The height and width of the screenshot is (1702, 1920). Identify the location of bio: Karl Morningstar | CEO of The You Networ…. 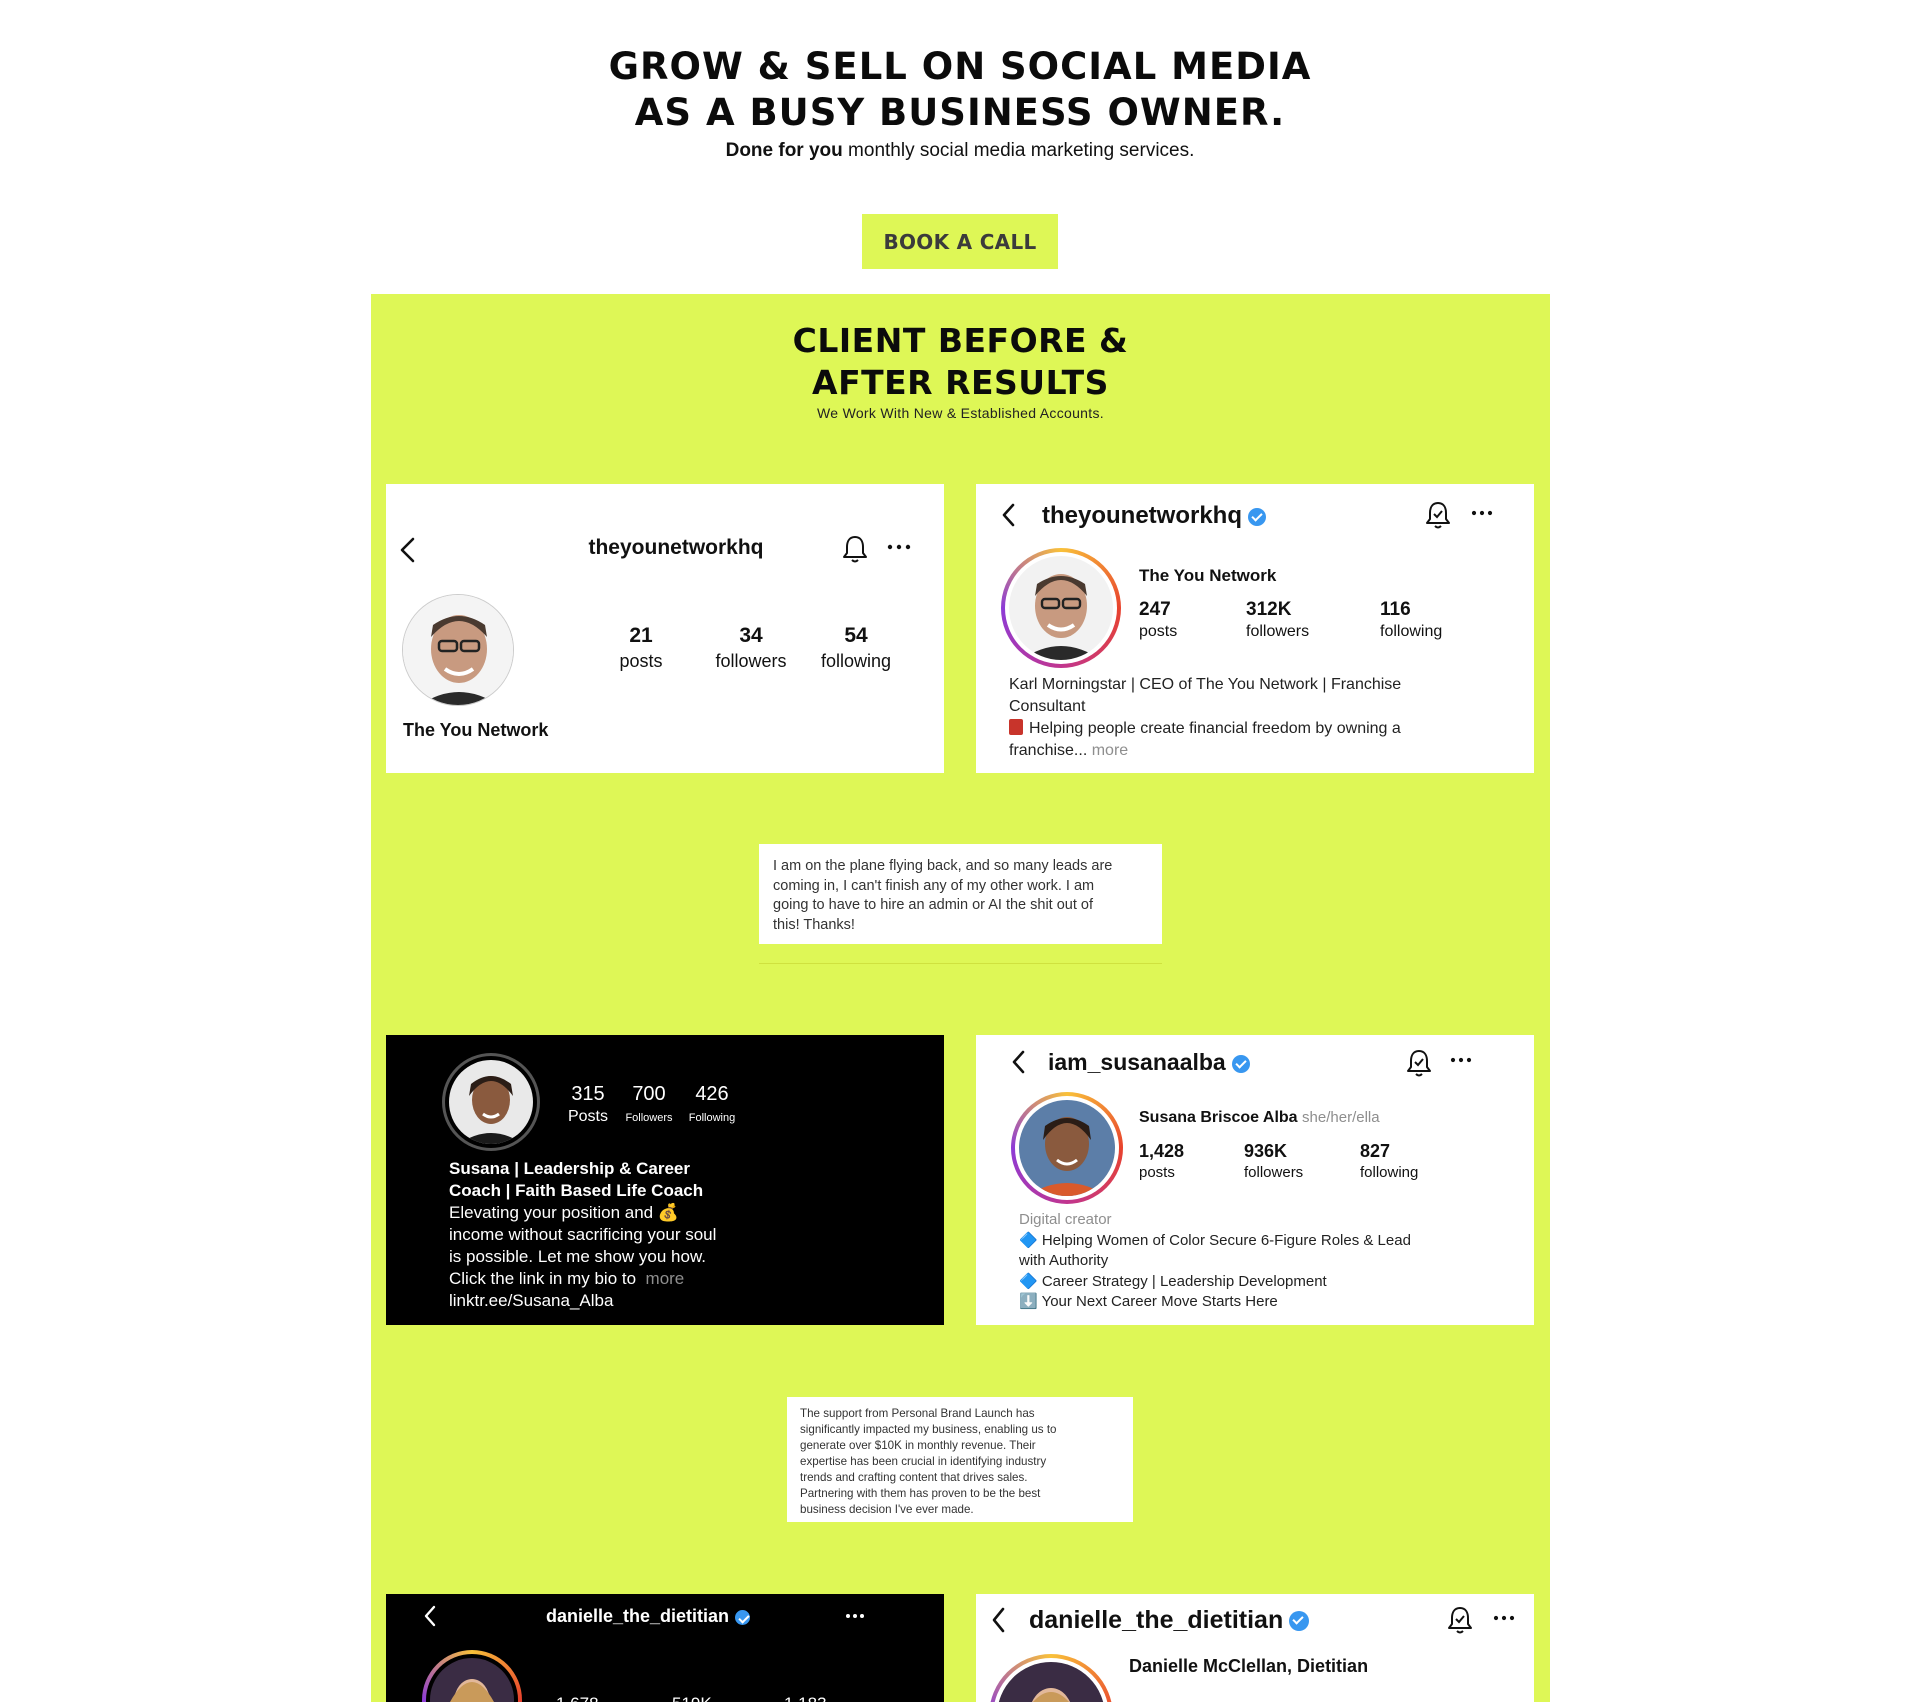
(1205, 717).